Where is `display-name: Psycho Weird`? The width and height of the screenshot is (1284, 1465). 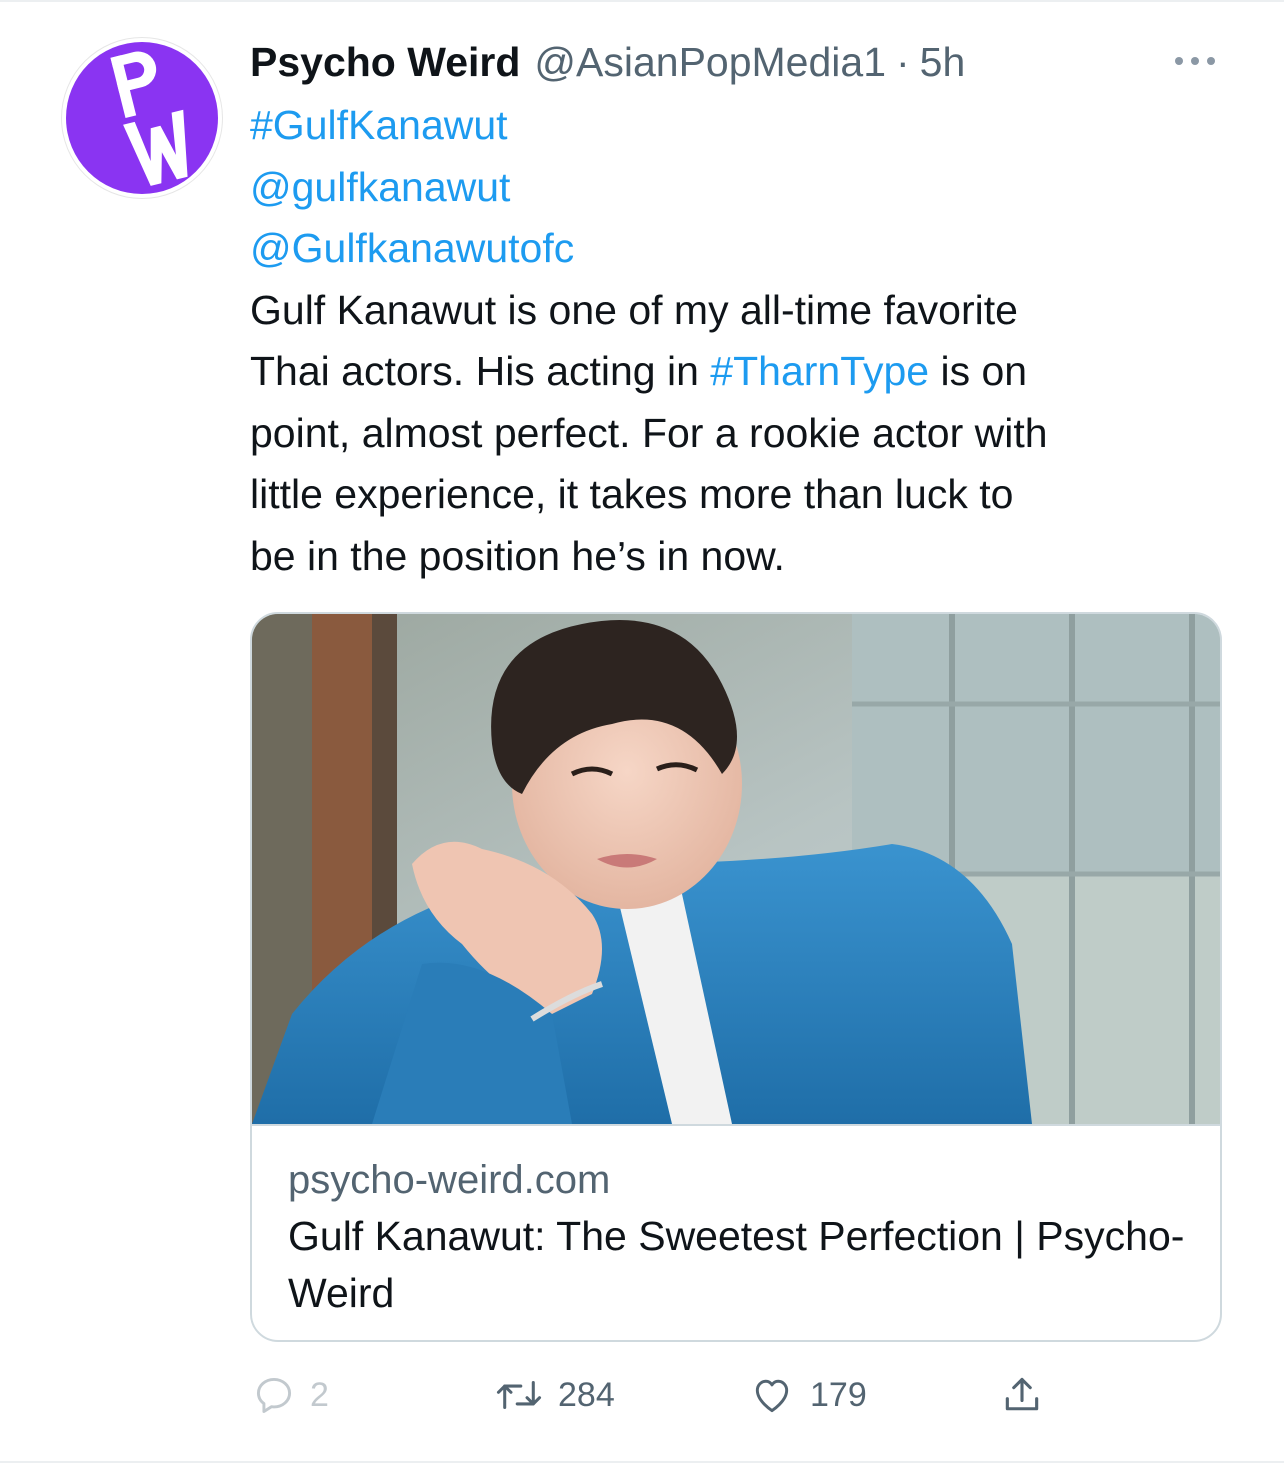 display-name: Psycho Weird is located at coordinates (385, 62).